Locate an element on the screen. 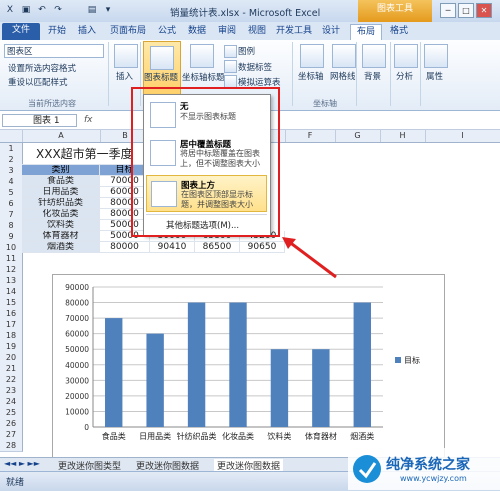  maximize-button: □ is located at coordinates (466, 10).